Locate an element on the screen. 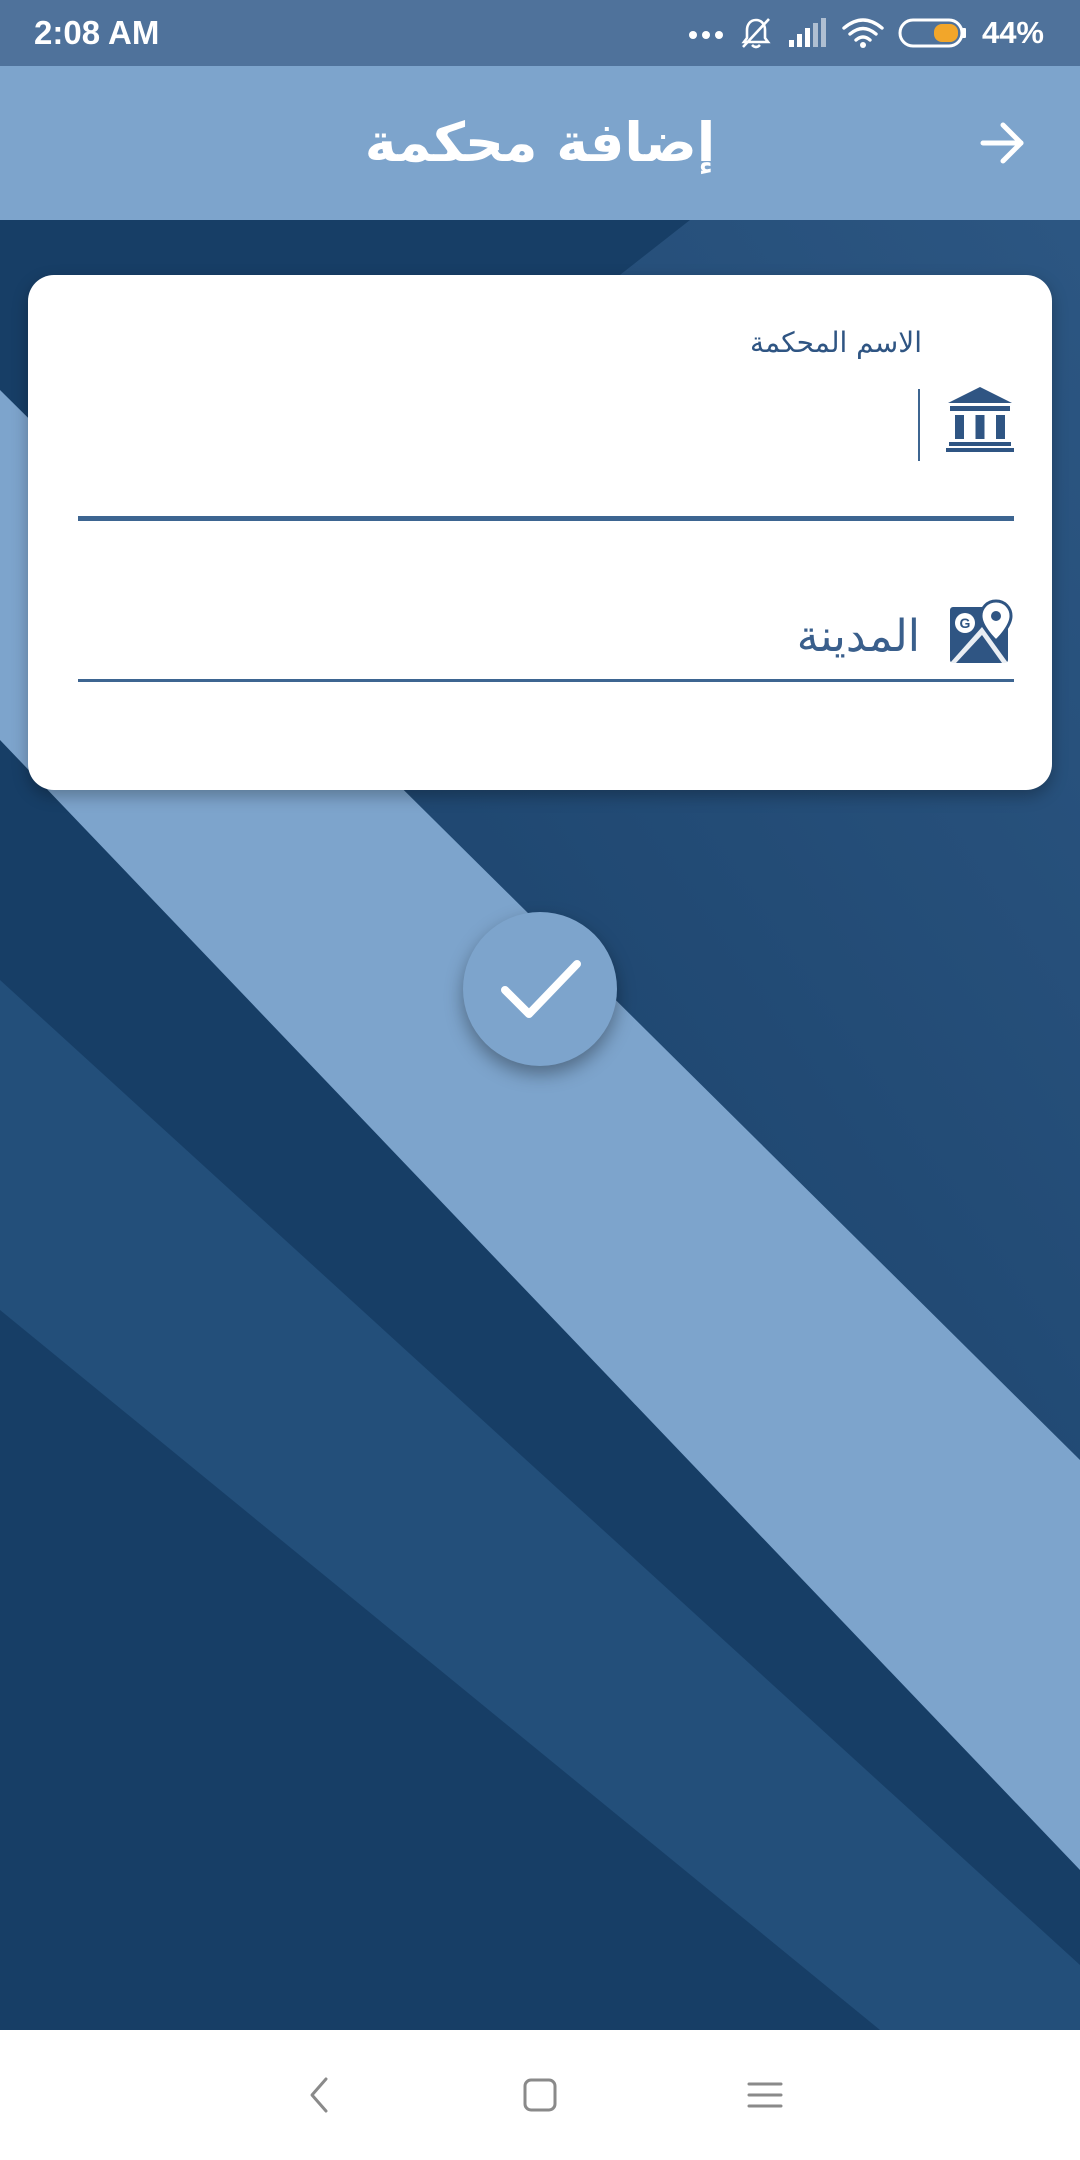 The height and width of the screenshot is (2160, 1080). page-title: إضافة محكمة is located at coordinates (540, 142).